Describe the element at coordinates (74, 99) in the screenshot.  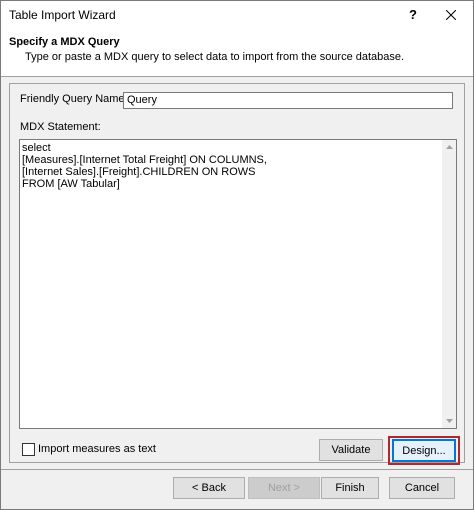
I see `friendly-query-name-label: Friendly Query Name:` at that location.